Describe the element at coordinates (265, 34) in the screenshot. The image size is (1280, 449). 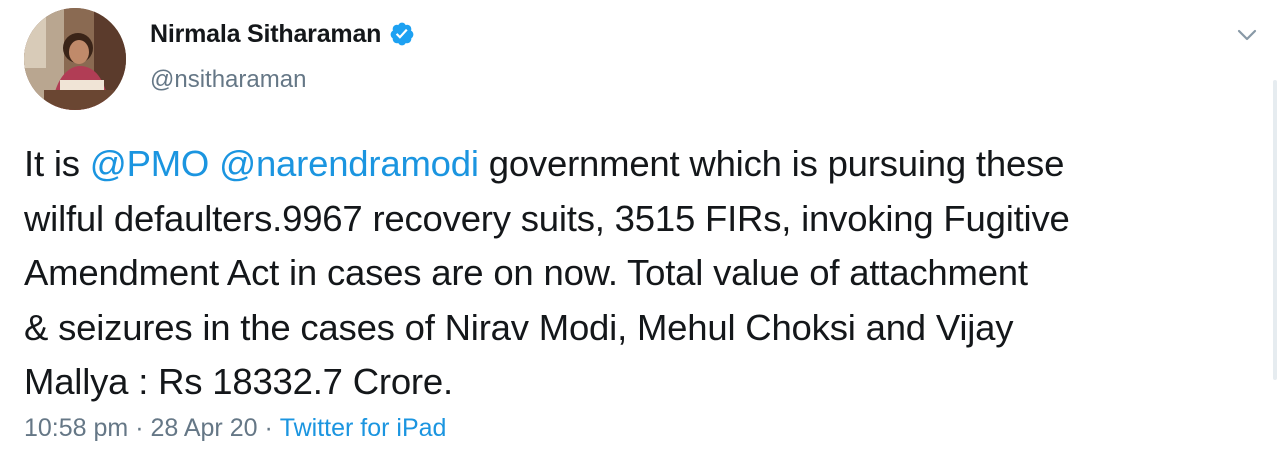
I see `author-display-name: Nirmala Sitharaman` at that location.